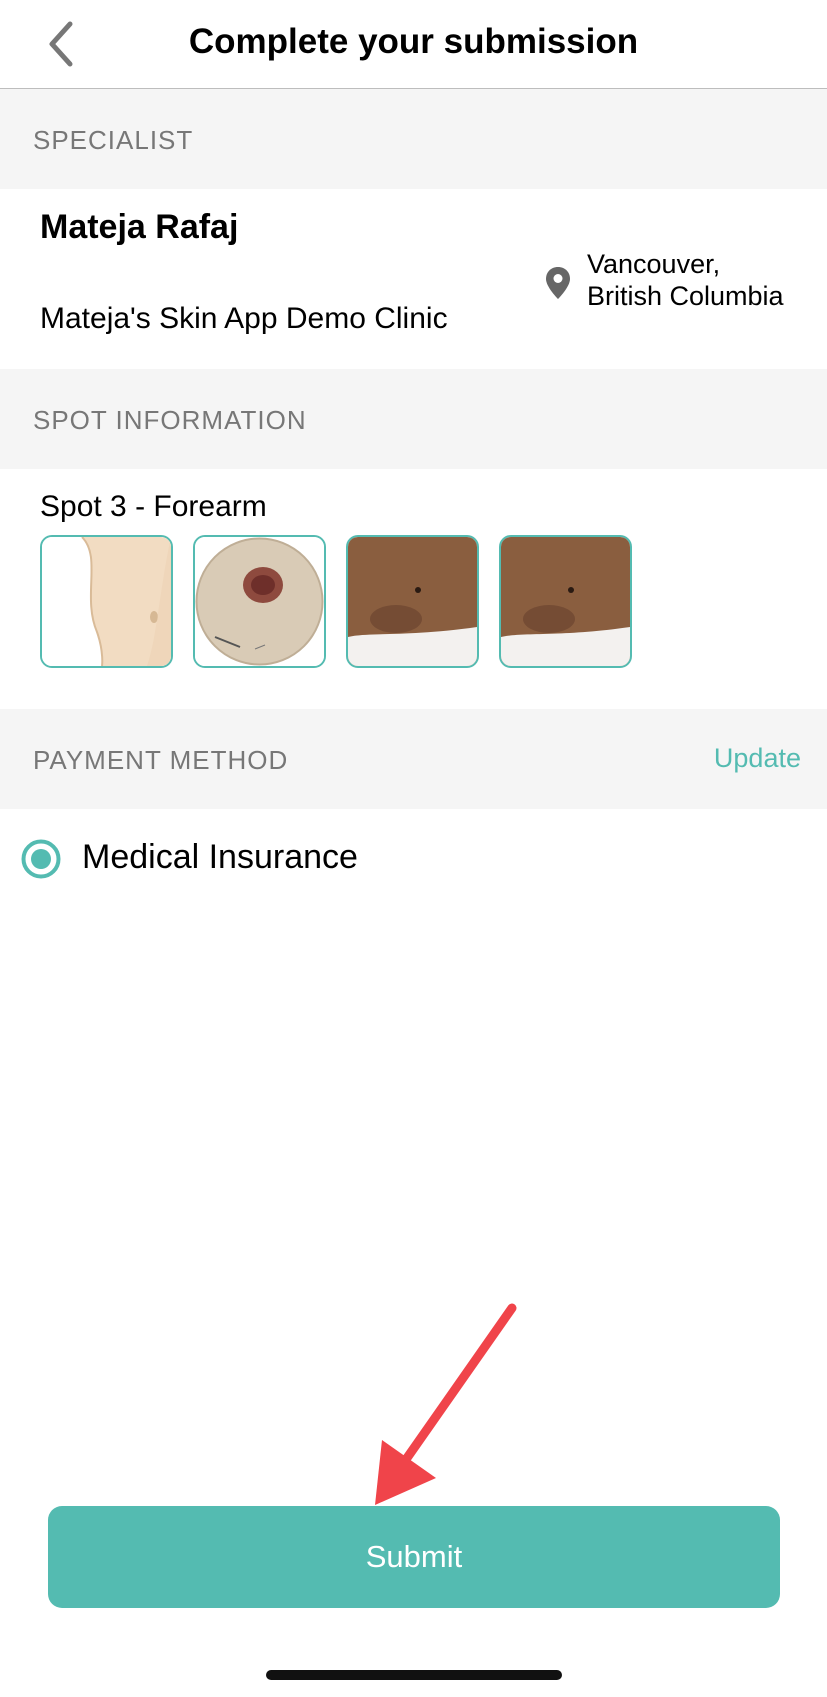  Describe the element at coordinates (558, 283) in the screenshot. I see `map-pin-icon` at that location.